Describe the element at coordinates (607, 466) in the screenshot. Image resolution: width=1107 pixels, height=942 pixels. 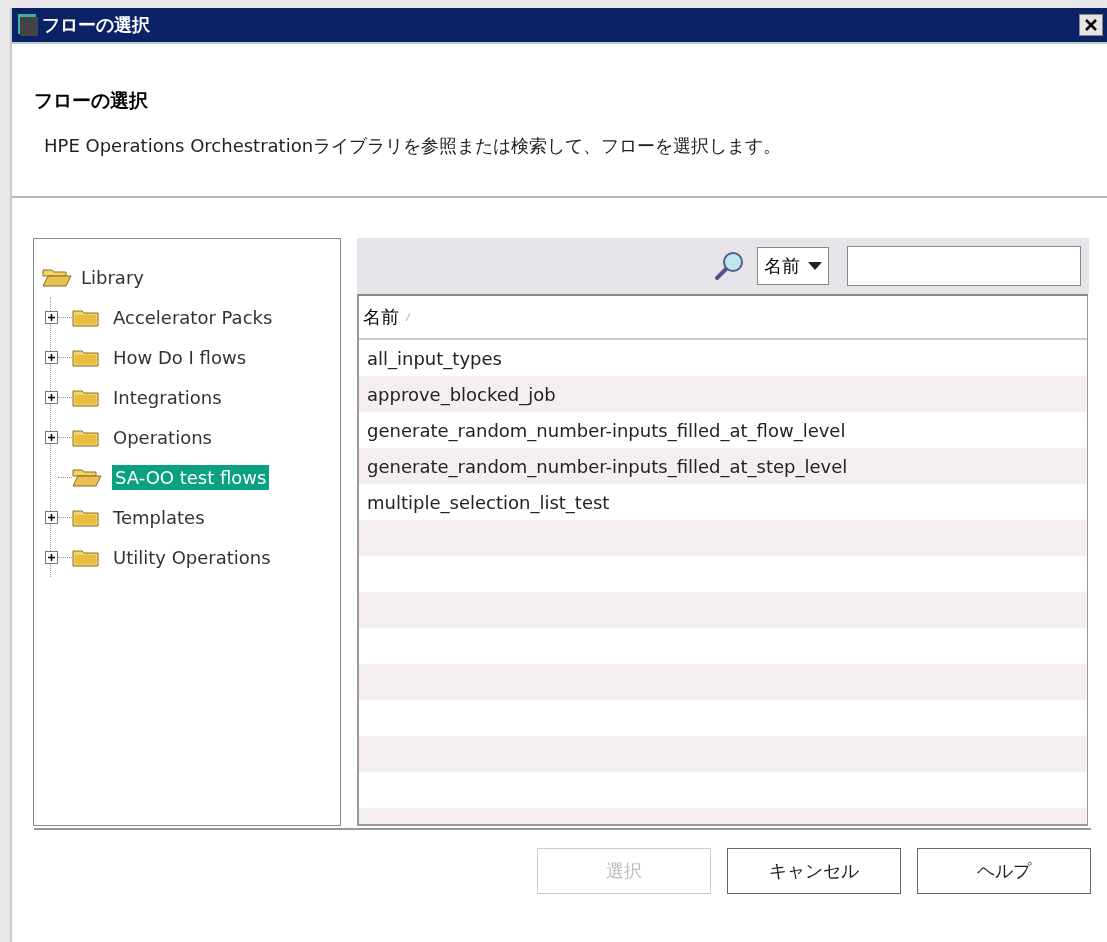
I see `table-cell: generate_random_number-inputs_filled_at_step_level` at that location.